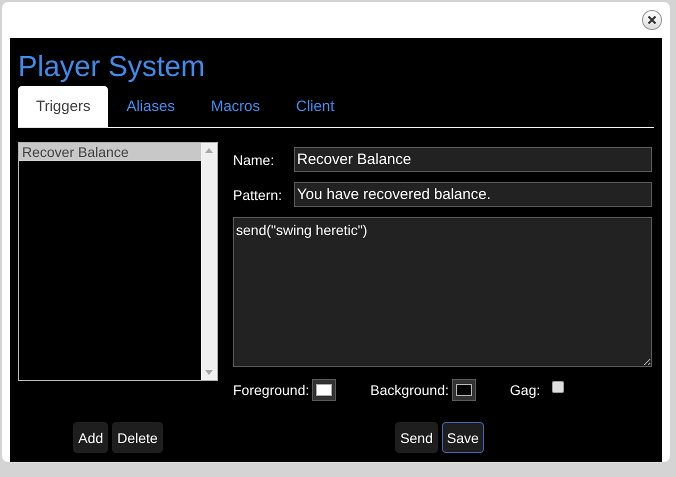  I want to click on field-label: Pattern:, so click(258, 194).